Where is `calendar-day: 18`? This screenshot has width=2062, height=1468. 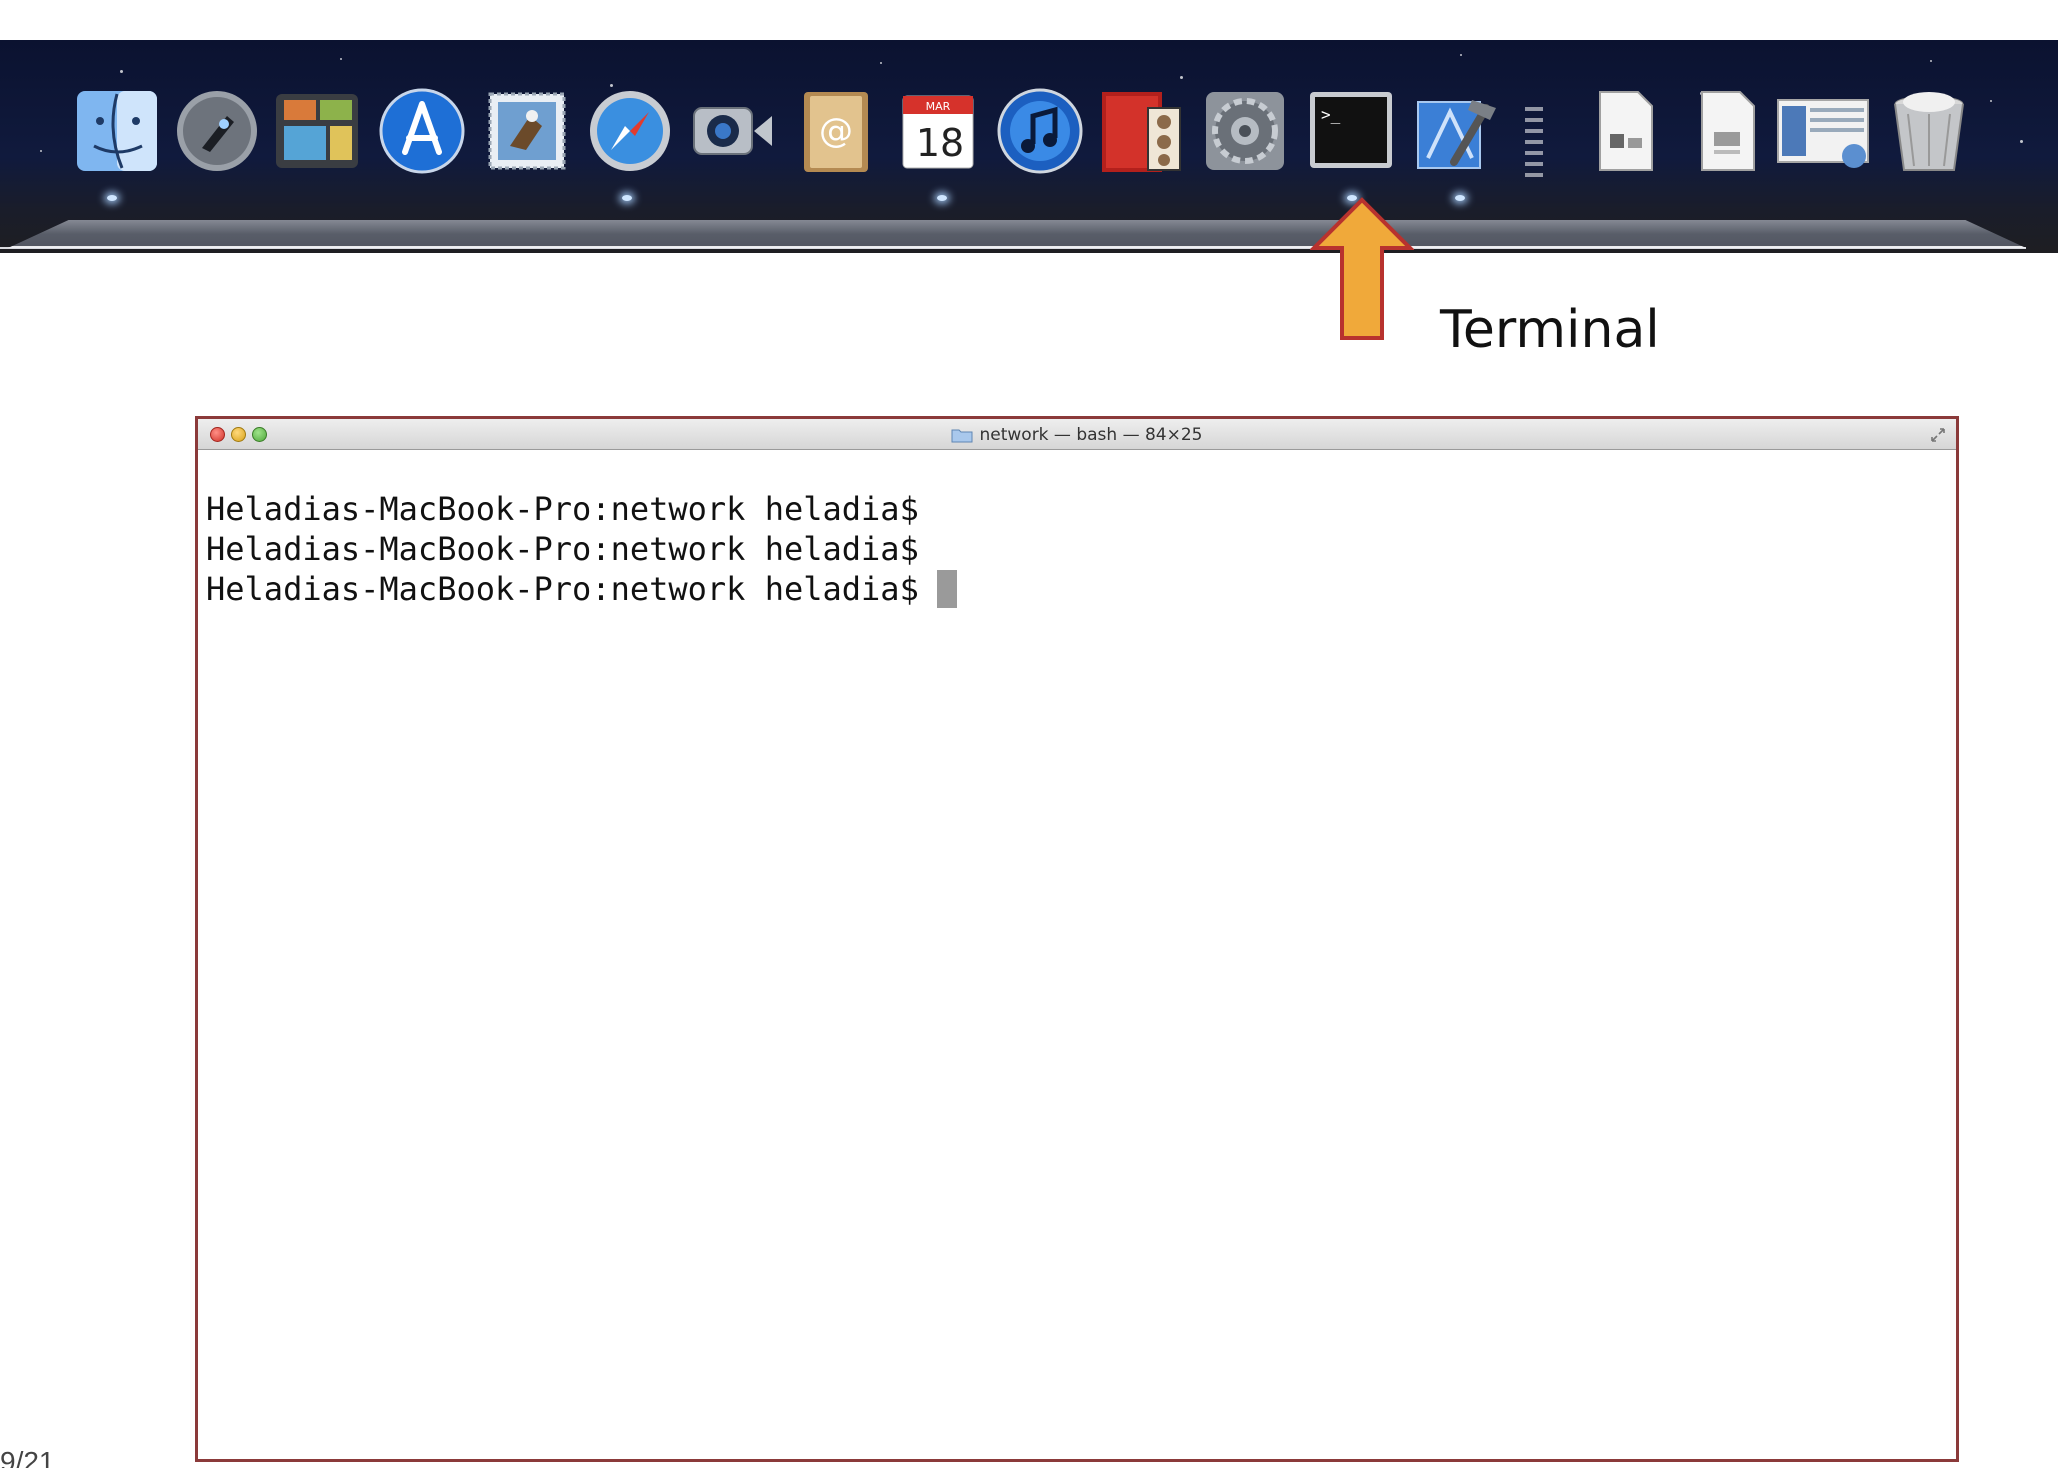 calendar-day: 18 is located at coordinates (940, 143).